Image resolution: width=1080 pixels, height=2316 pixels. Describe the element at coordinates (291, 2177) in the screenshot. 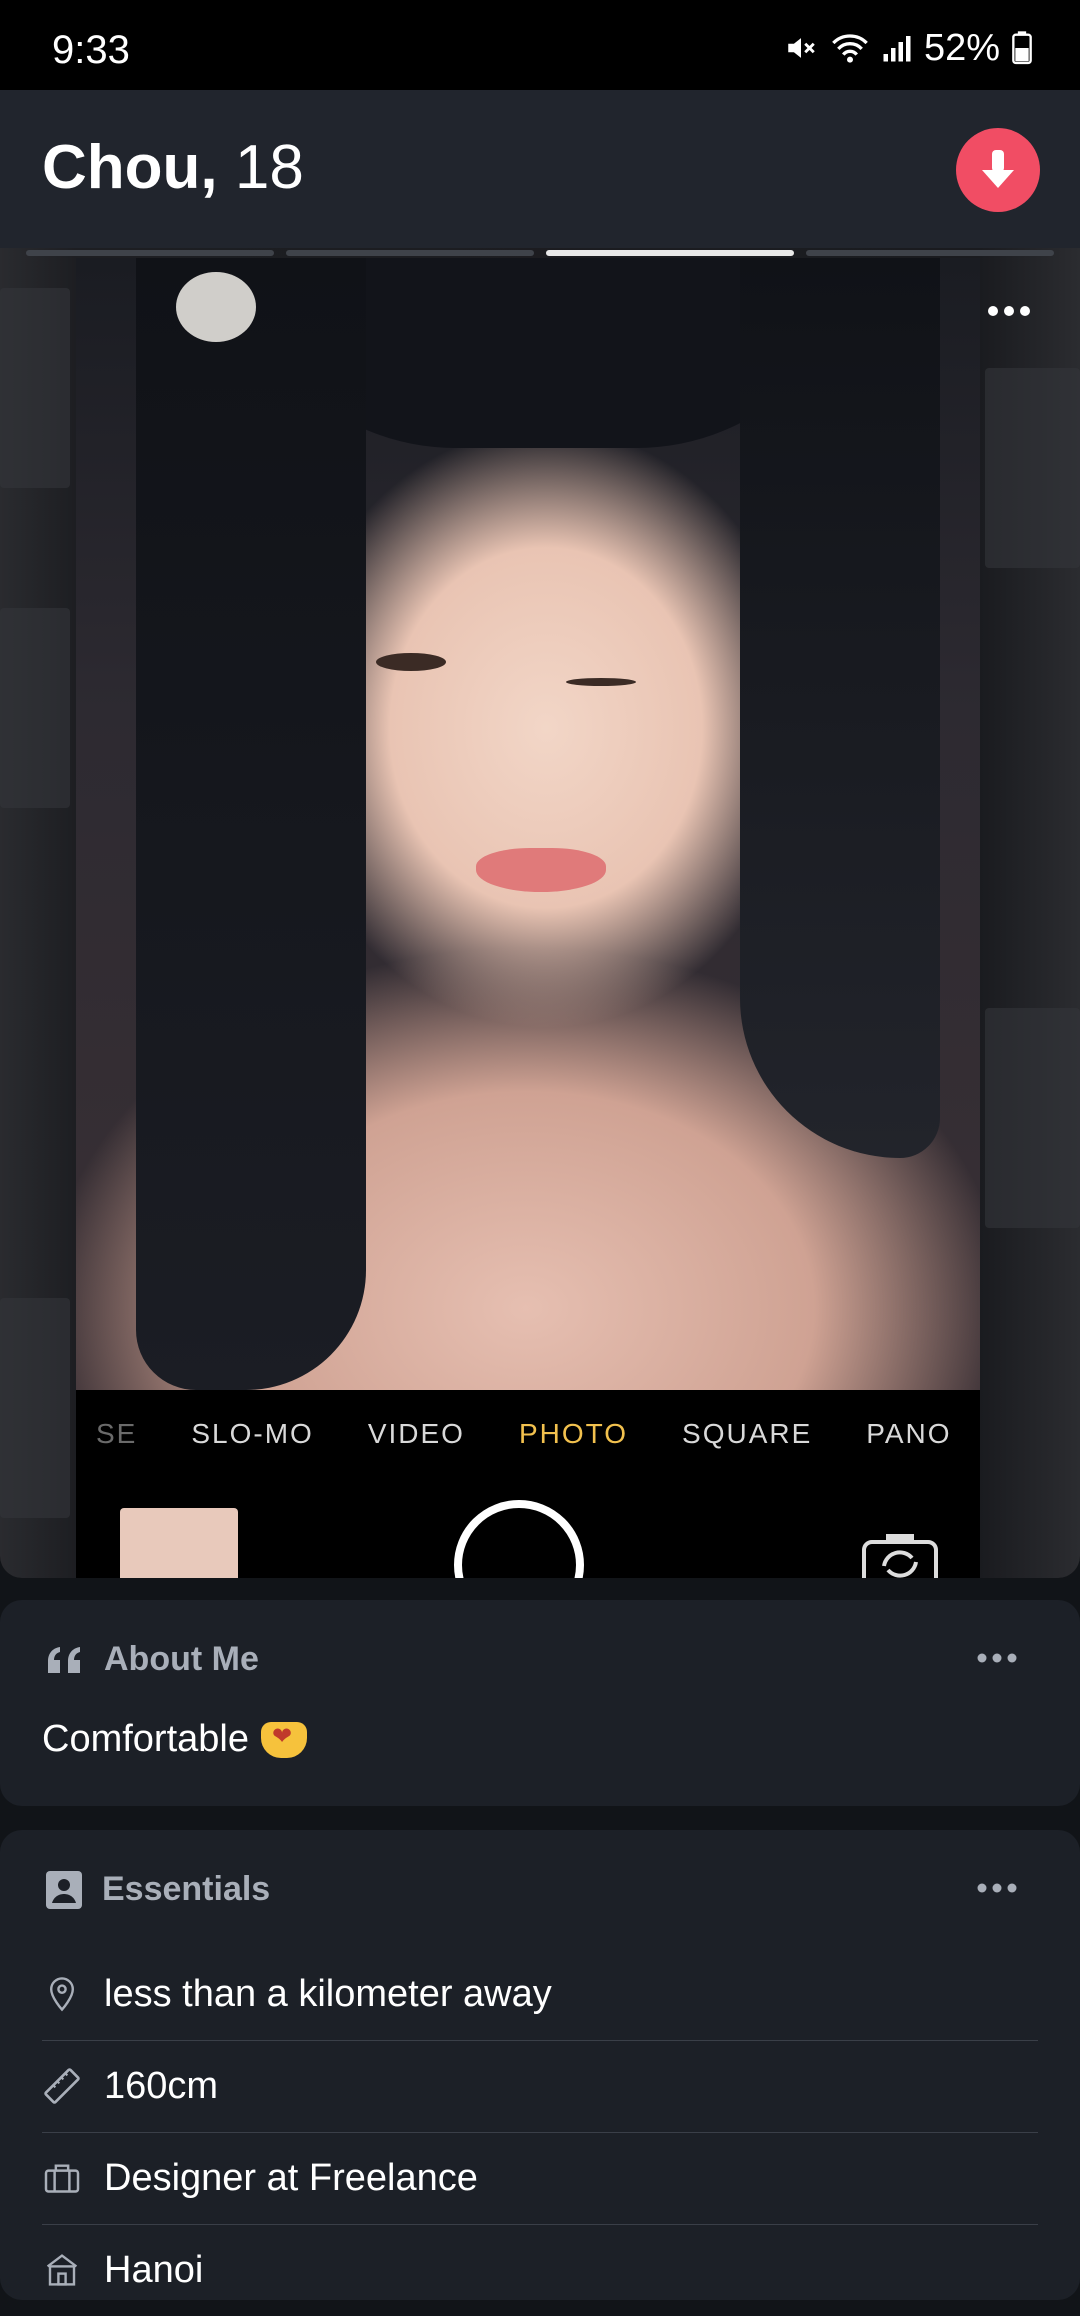

I see `essentials-item-label: Designer at Freelance` at that location.